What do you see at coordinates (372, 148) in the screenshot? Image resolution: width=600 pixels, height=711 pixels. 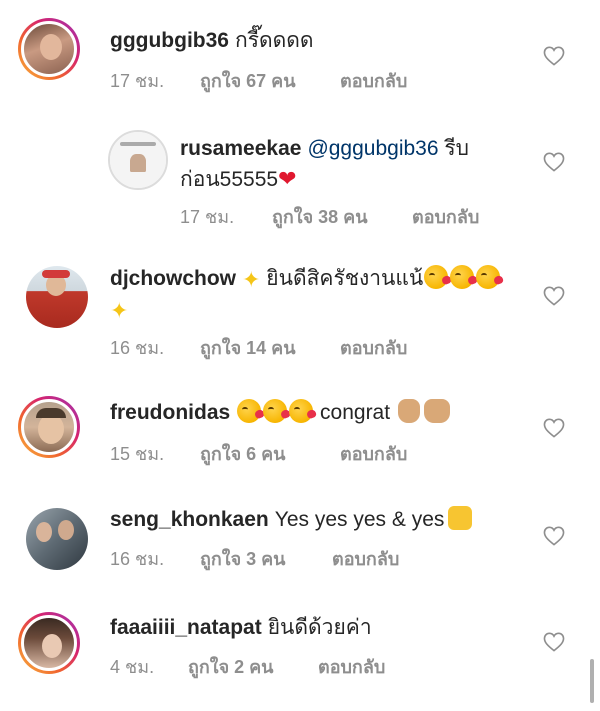 I see `mention-link: @gggubgib36` at bounding box center [372, 148].